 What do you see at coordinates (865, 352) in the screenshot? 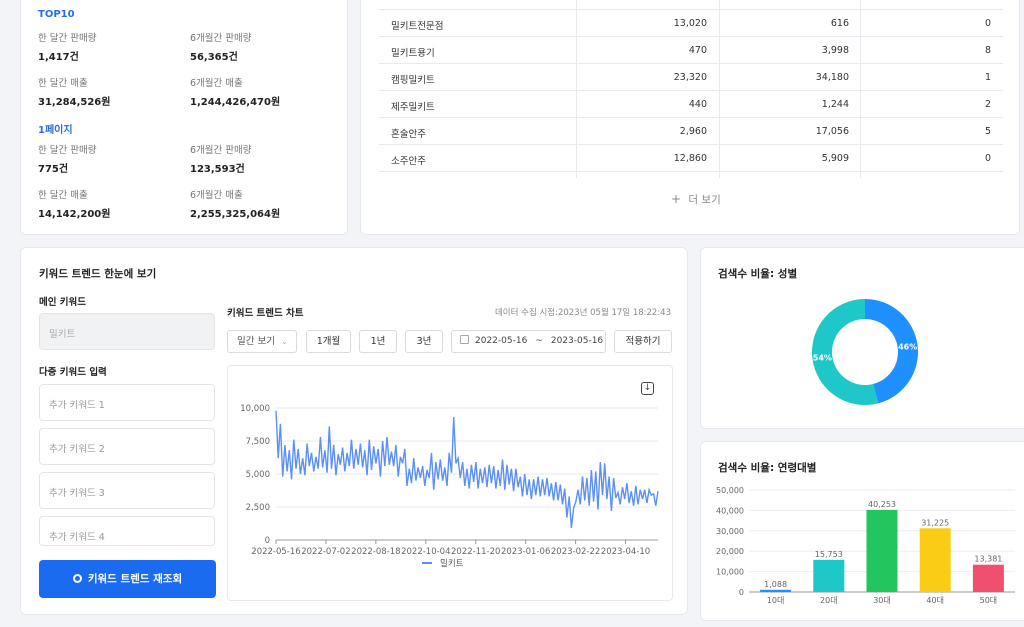
I see `gender-donut-chart: 46% 54%` at bounding box center [865, 352].